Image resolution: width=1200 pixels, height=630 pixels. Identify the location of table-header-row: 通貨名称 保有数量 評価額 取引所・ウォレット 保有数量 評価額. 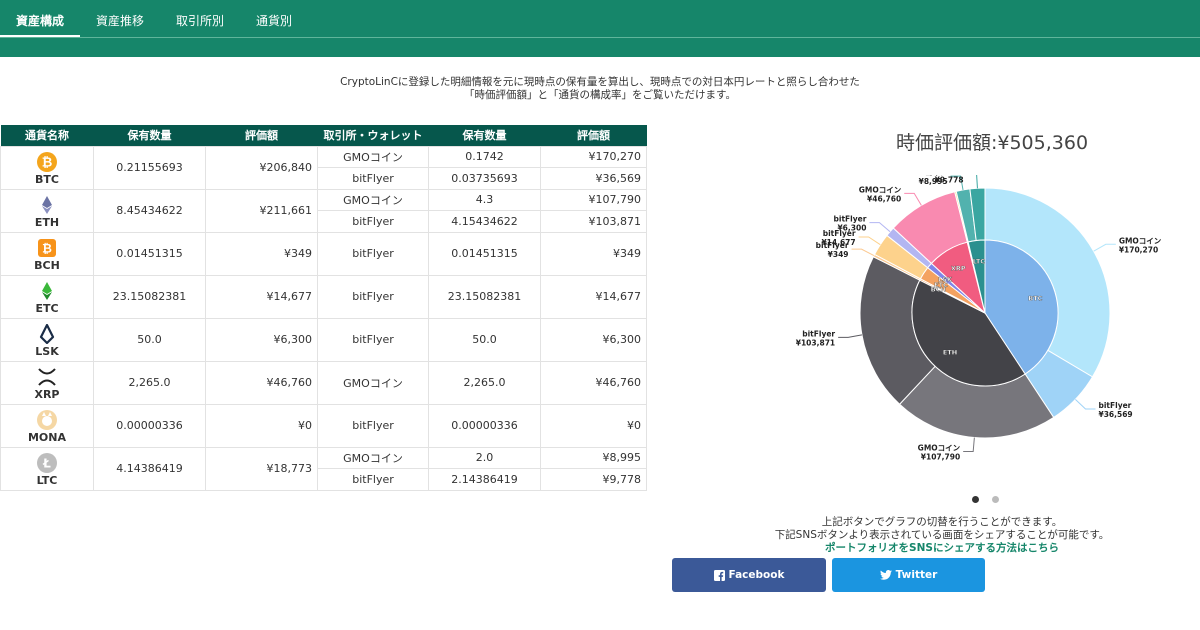
(323, 135).